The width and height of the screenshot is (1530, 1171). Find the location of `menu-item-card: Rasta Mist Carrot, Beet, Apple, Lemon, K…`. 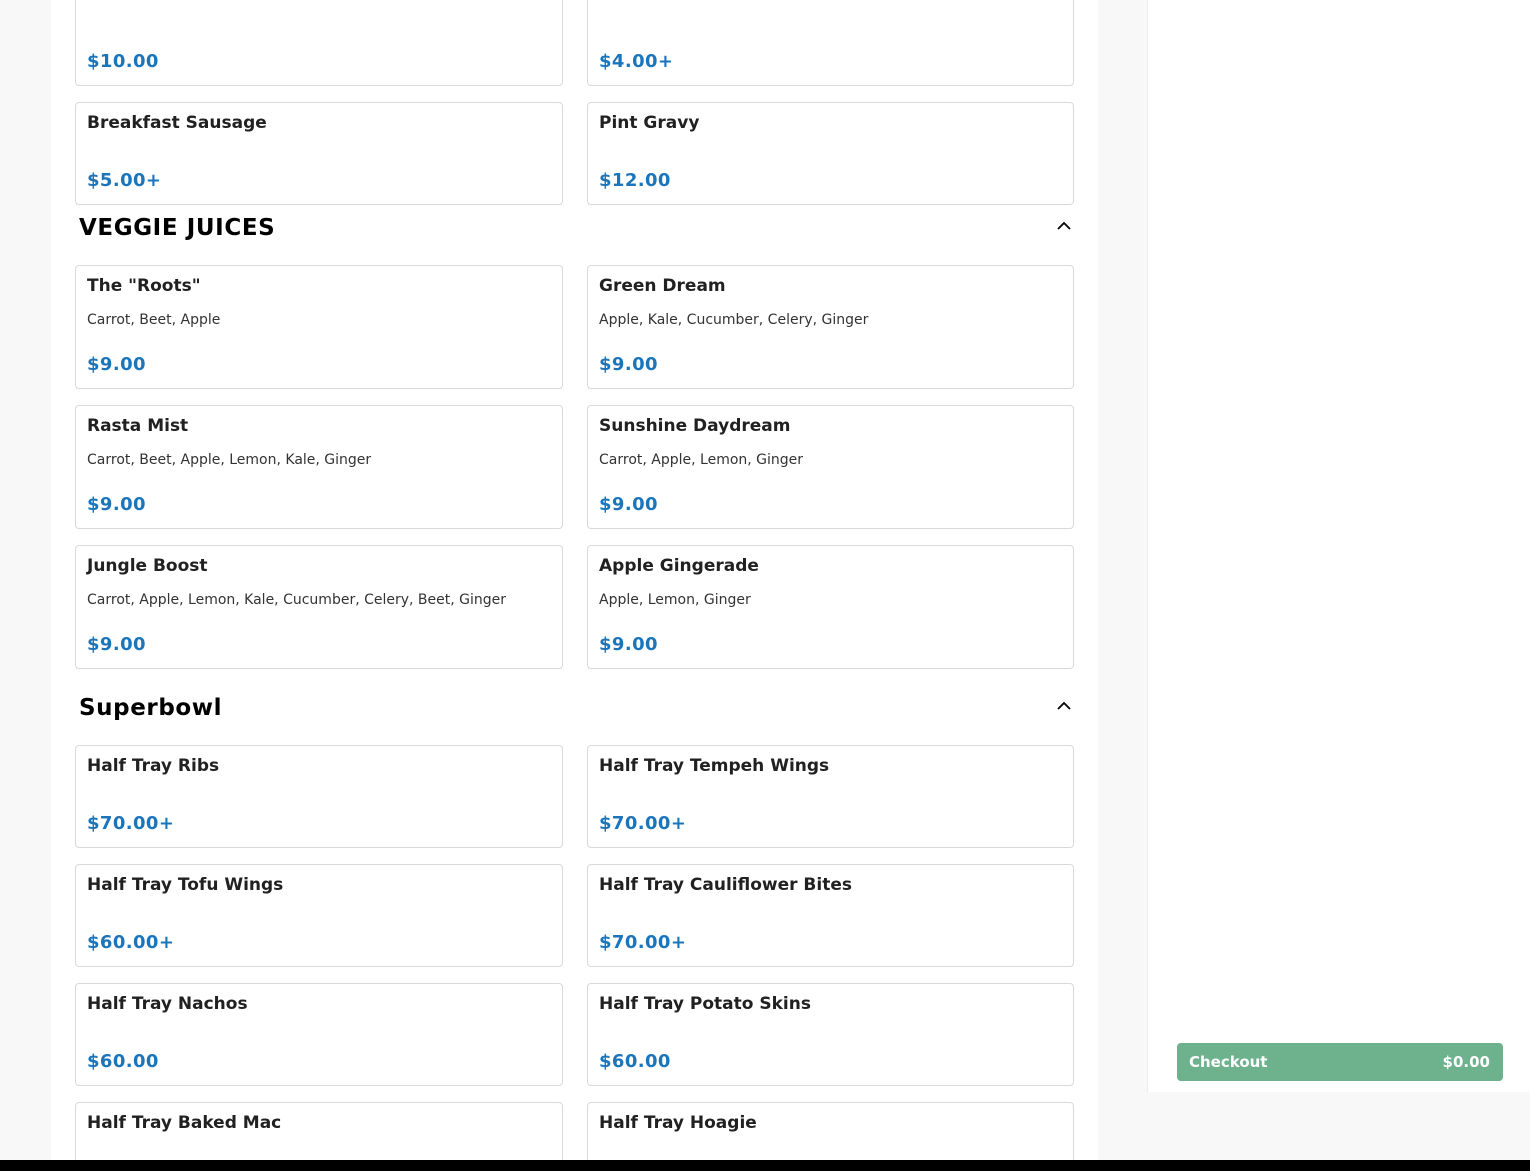

menu-item-card: Rasta Mist Carrot, Beet, Apple, Lemon, K… is located at coordinates (319, 467).